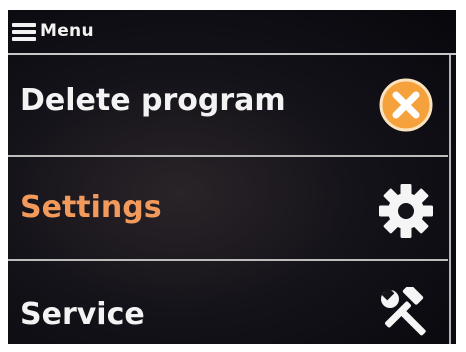 The width and height of the screenshot is (466, 352). What do you see at coordinates (153, 100) in the screenshot?
I see `menu-item-label: Delete program` at bounding box center [153, 100].